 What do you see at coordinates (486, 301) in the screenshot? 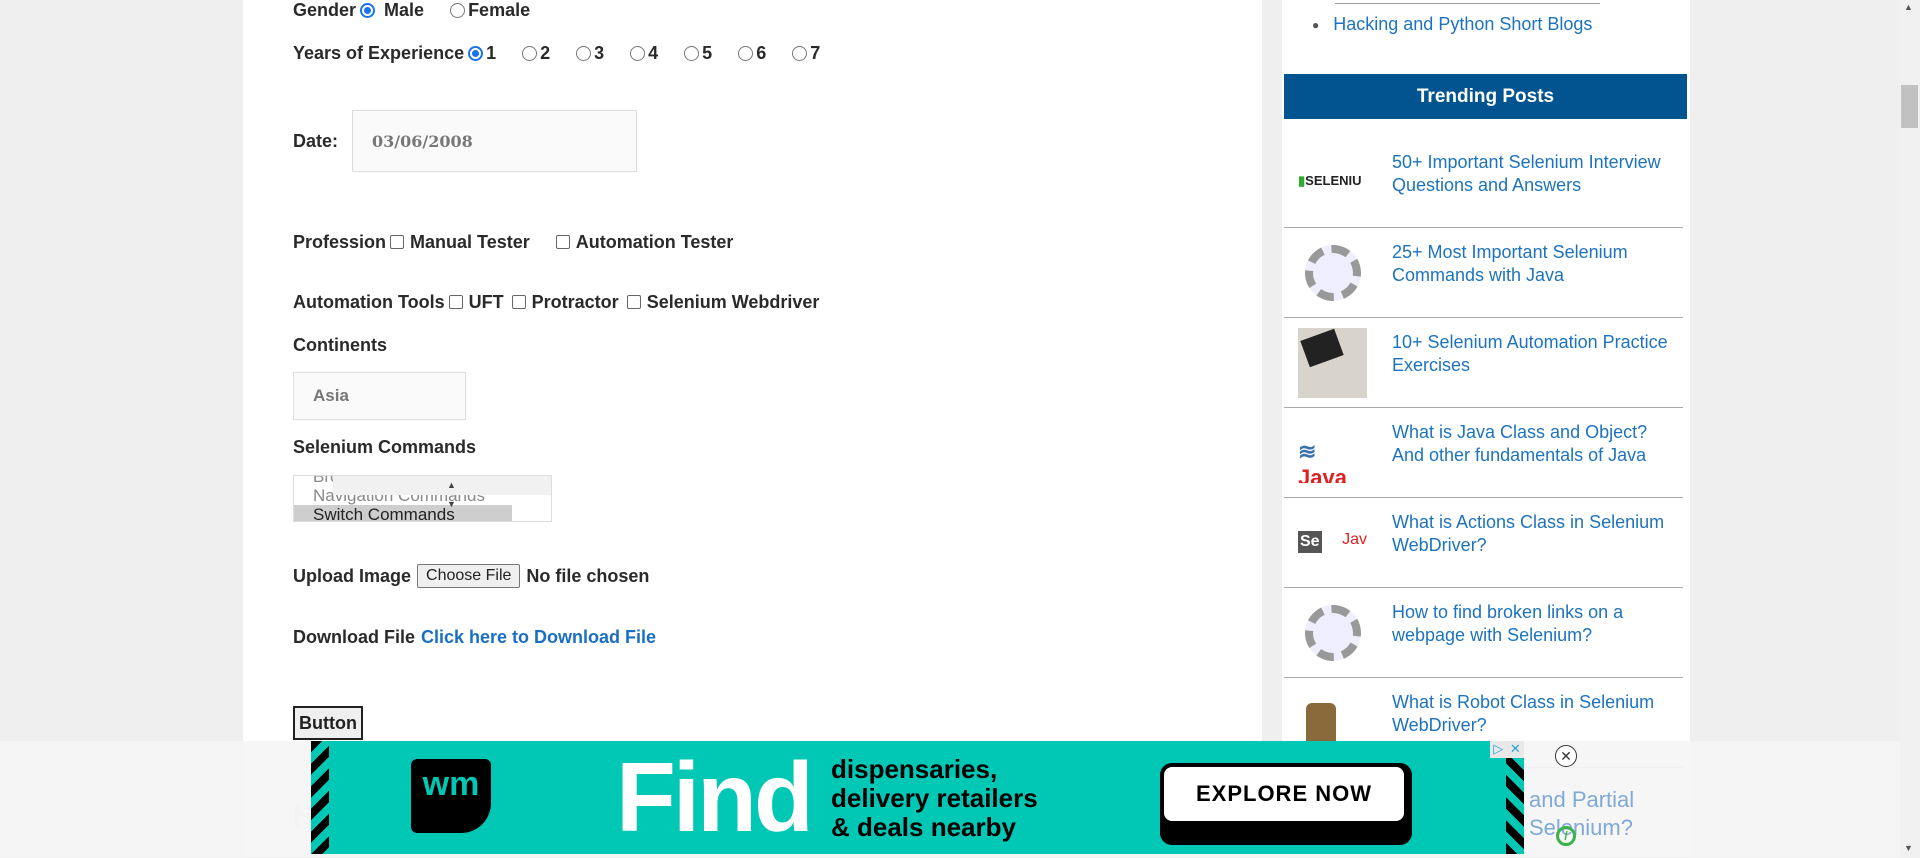
I see `uft-label: UFT` at bounding box center [486, 301].